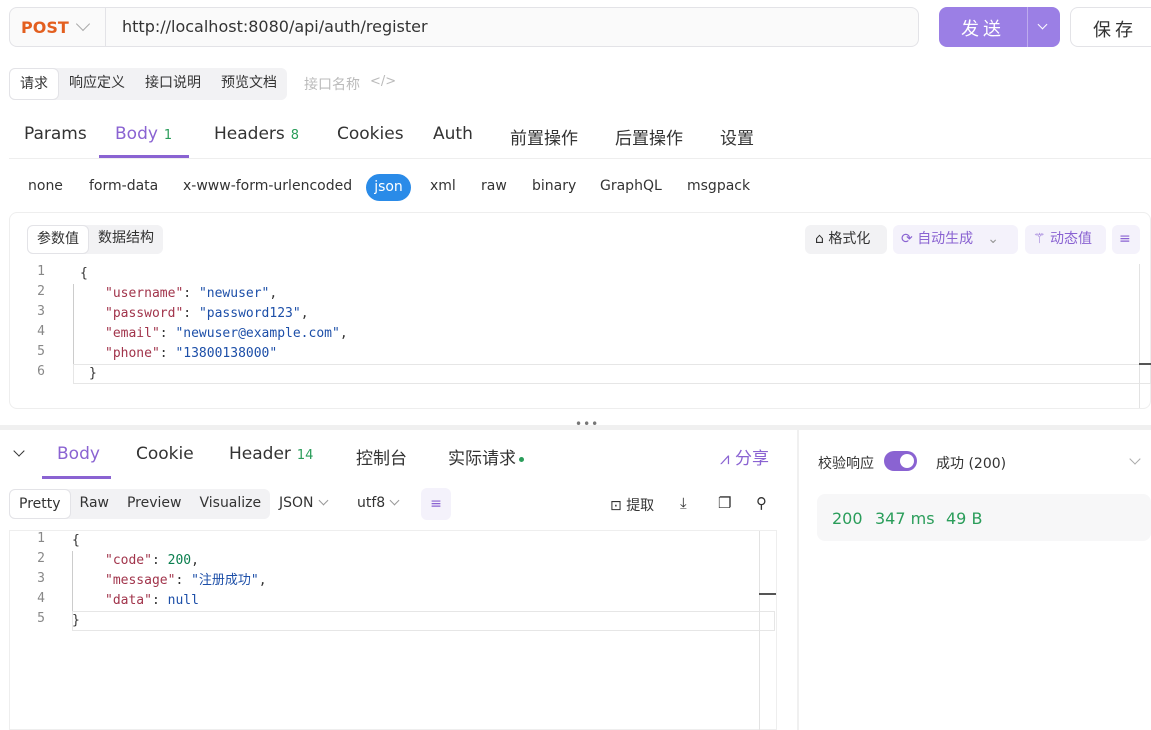 The image size is (1151, 730). I want to click on resp-tab-body: Body, so click(78, 454).